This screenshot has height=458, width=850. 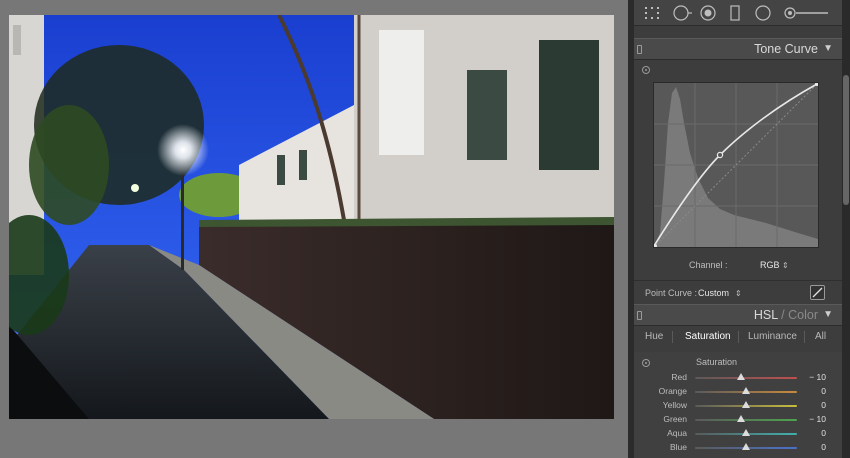 I want to click on slider-label: Red, so click(x=679, y=377).